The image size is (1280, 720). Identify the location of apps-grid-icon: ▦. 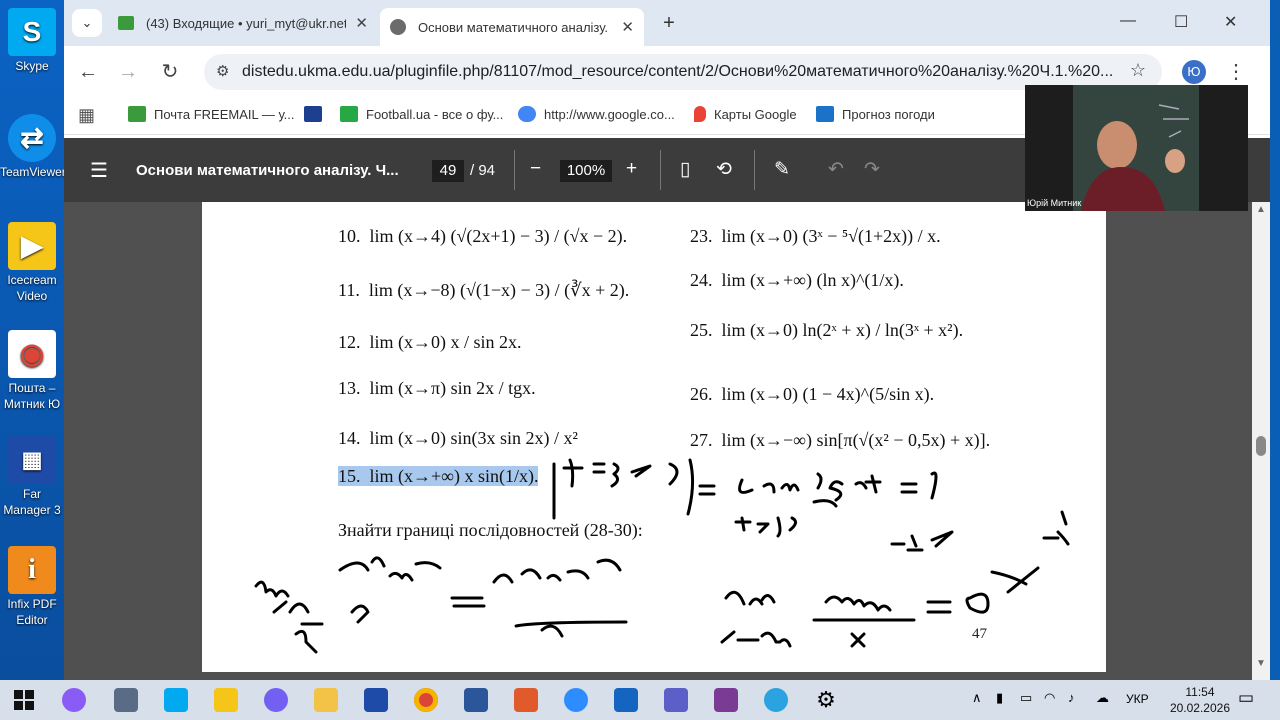
(86, 115).